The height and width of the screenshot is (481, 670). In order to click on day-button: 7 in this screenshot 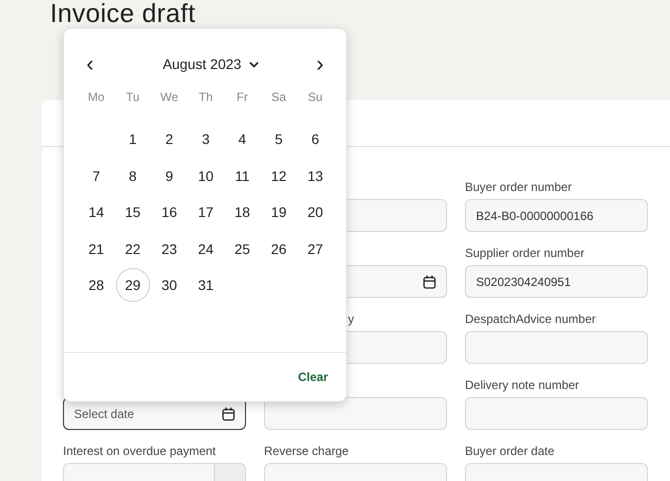, I will do `click(96, 175)`.